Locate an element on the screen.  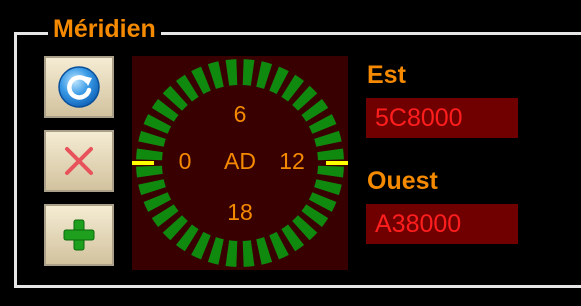
ouest-label: Ouest is located at coordinates (402, 181).